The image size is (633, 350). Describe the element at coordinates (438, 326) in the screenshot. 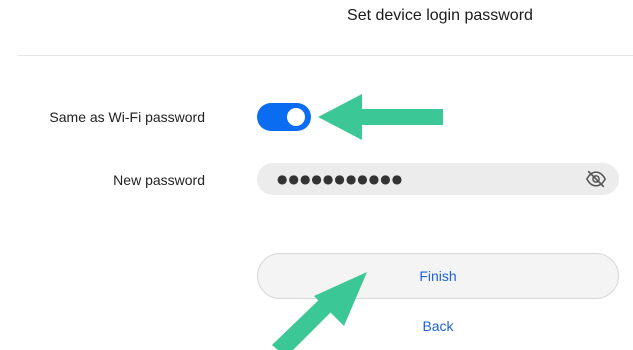

I see `back-link: Back` at that location.